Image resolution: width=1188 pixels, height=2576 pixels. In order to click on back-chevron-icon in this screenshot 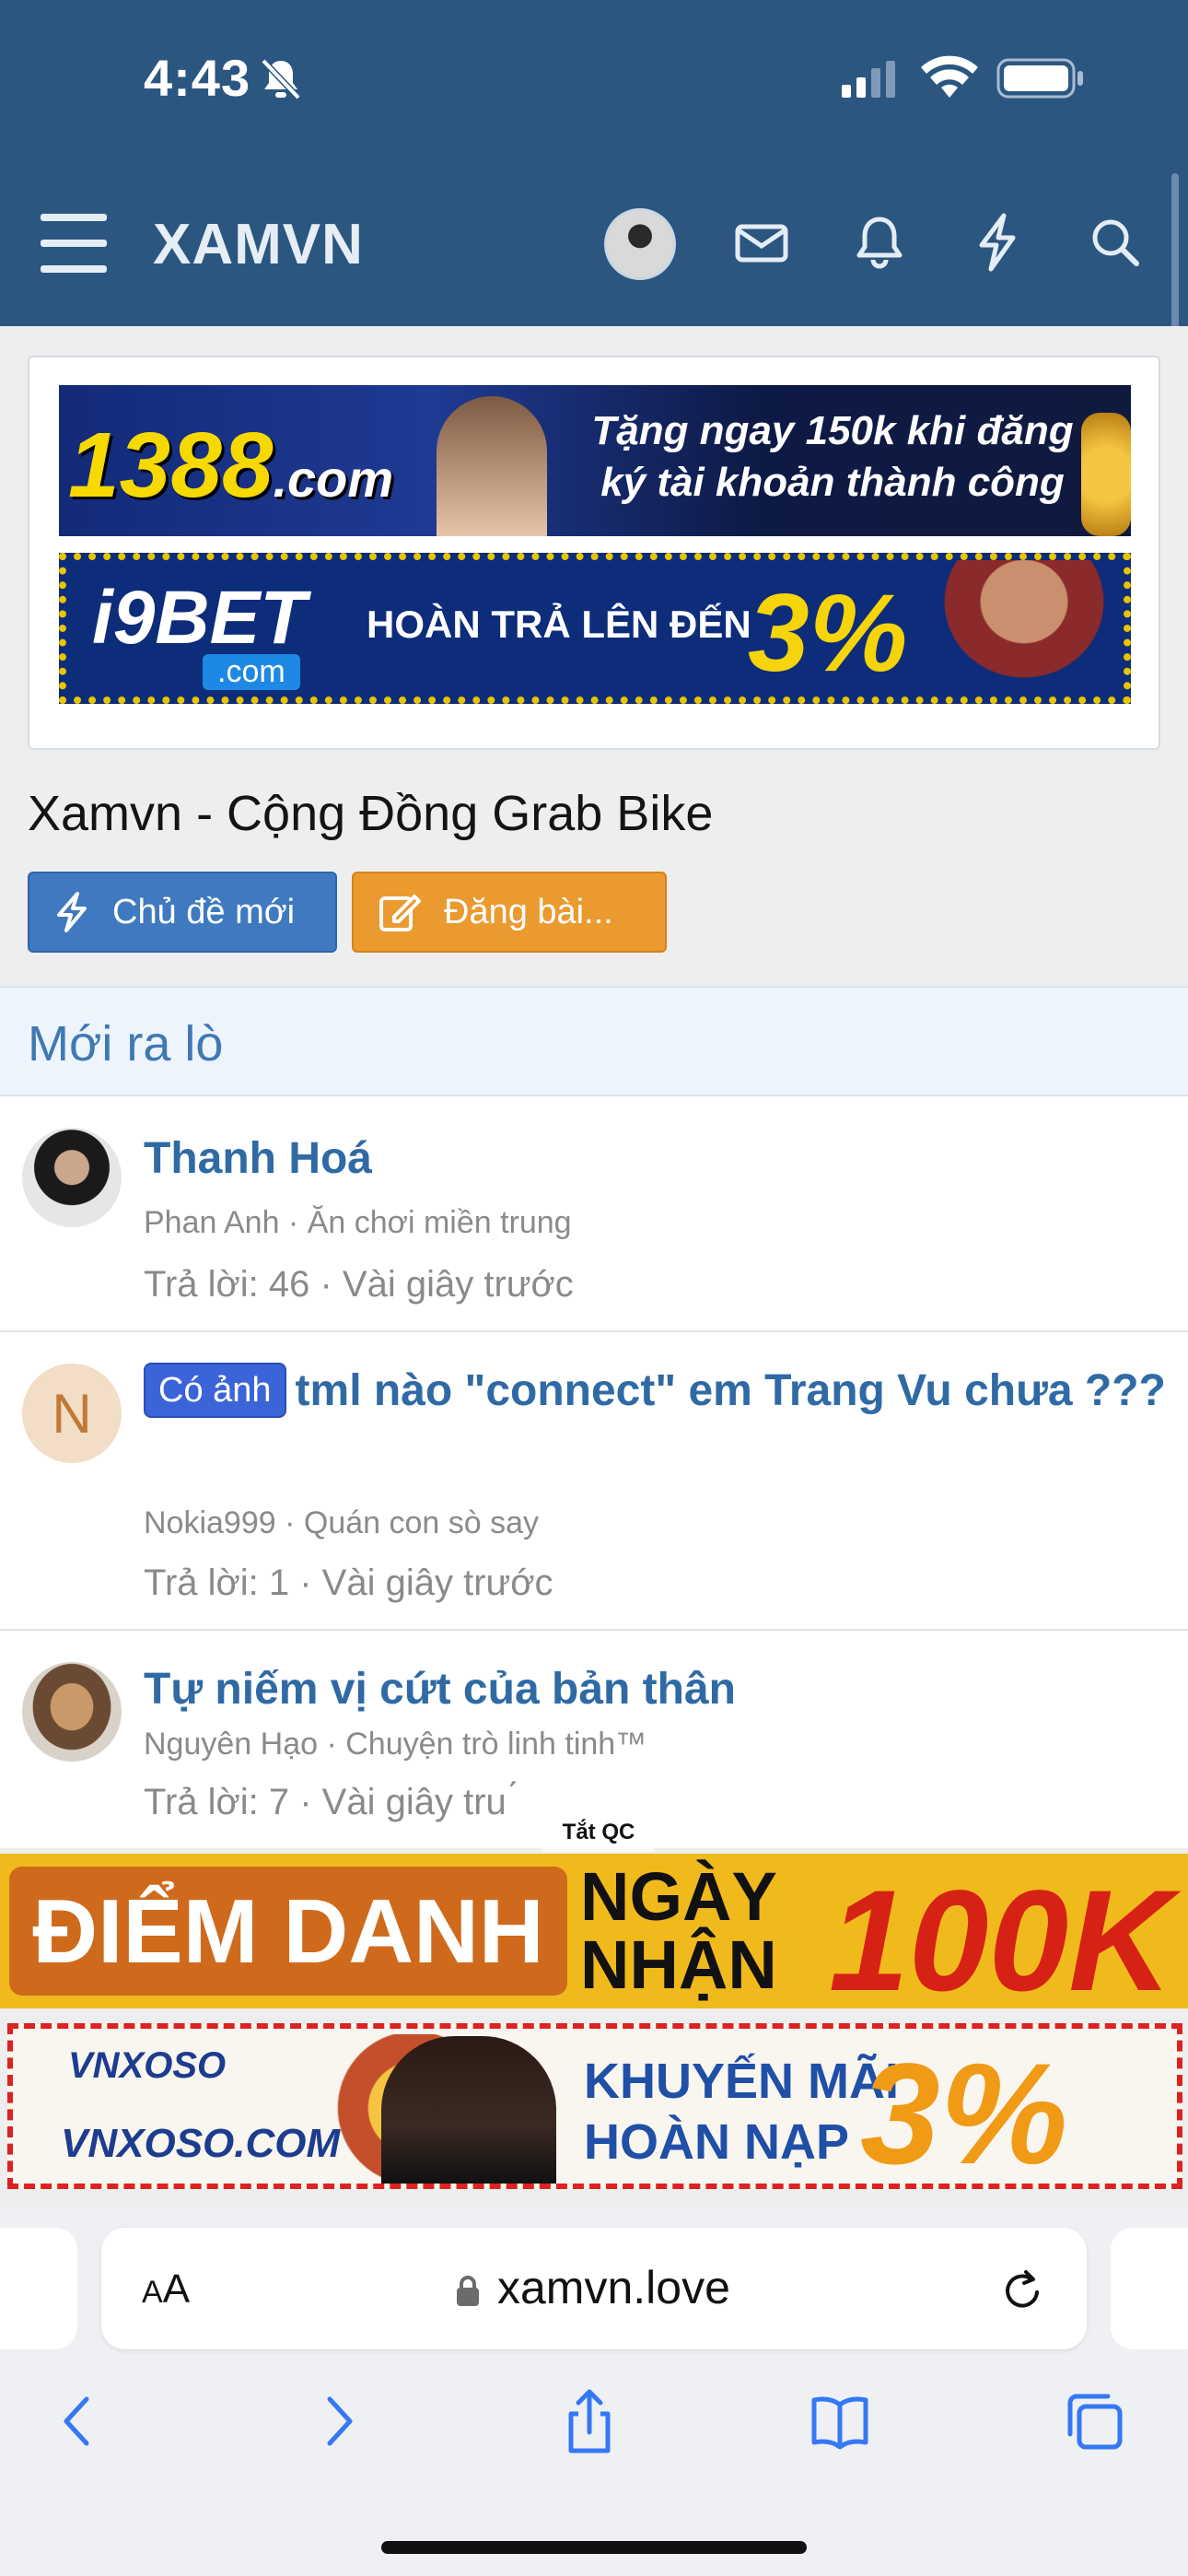, I will do `click(79, 2421)`.